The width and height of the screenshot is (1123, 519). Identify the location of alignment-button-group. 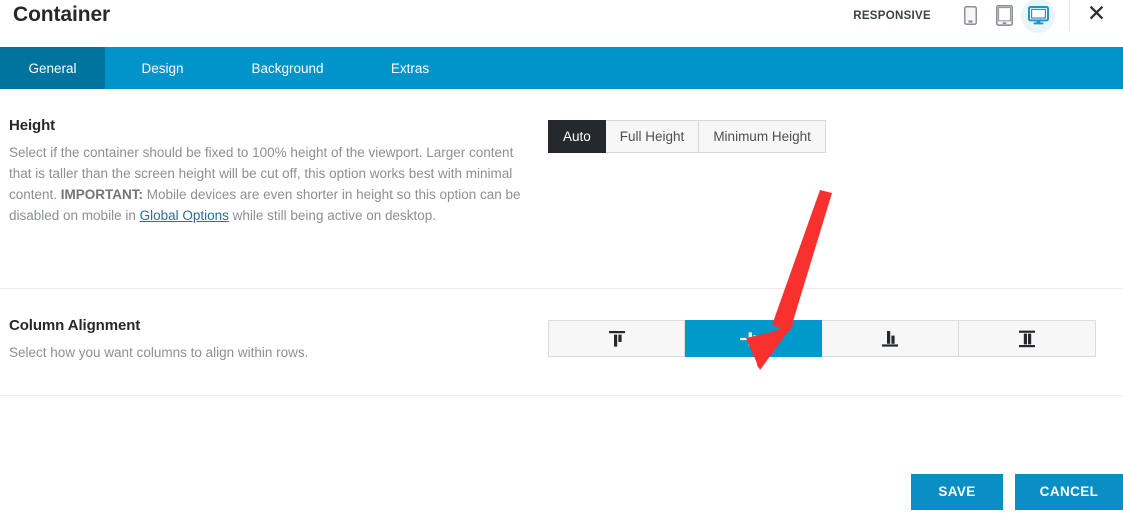
(835, 338).